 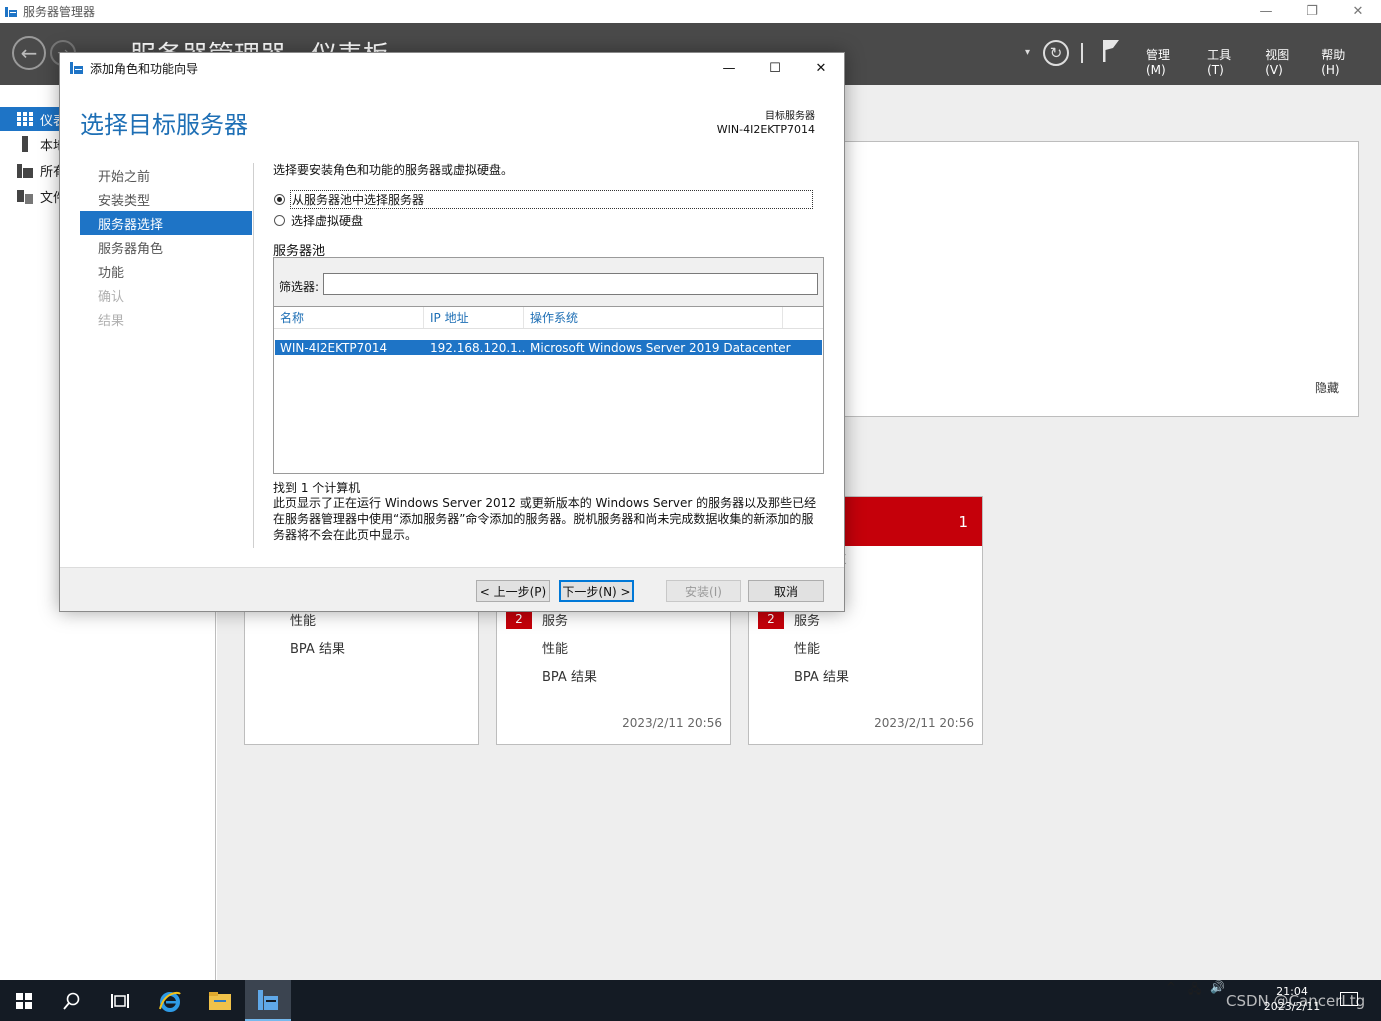 What do you see at coordinates (1263, 61) in the screenshot?
I see `menu-bar: 管理(M) 工具(T) 视图(V) 帮助(H)` at bounding box center [1263, 61].